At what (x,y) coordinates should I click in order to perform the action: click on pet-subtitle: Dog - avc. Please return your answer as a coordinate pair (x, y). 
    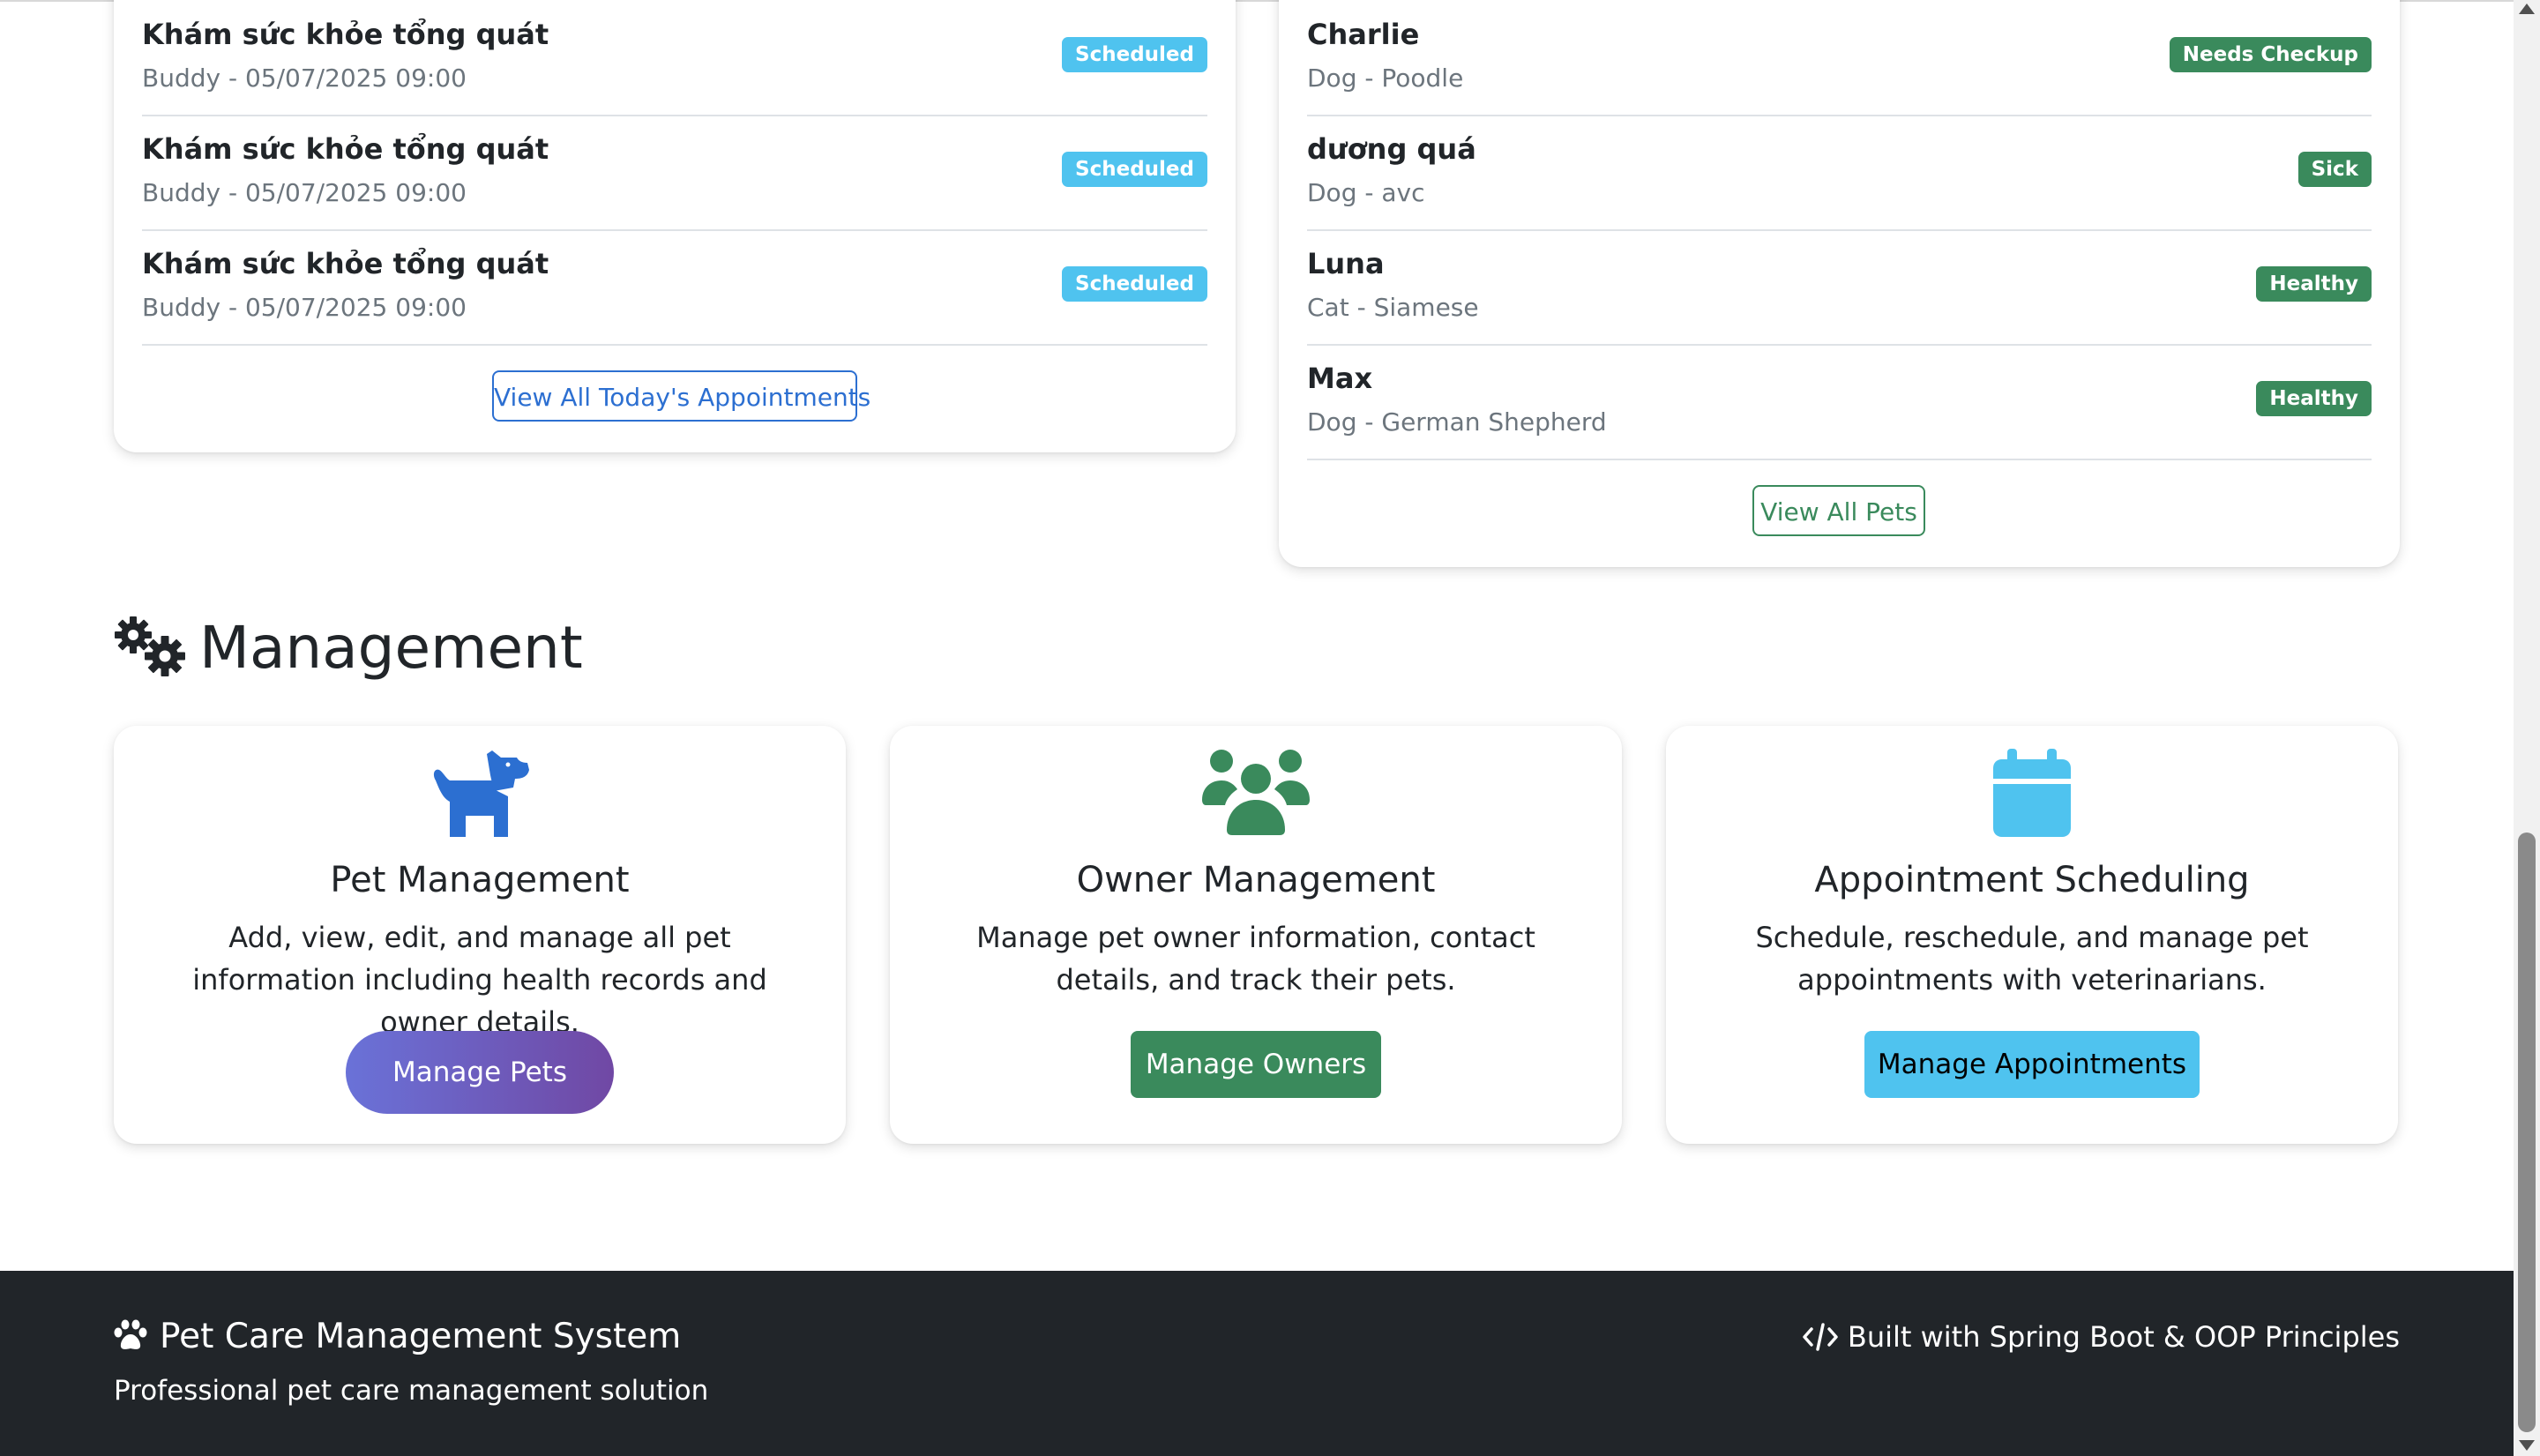
    Looking at the image, I should click on (1366, 192).